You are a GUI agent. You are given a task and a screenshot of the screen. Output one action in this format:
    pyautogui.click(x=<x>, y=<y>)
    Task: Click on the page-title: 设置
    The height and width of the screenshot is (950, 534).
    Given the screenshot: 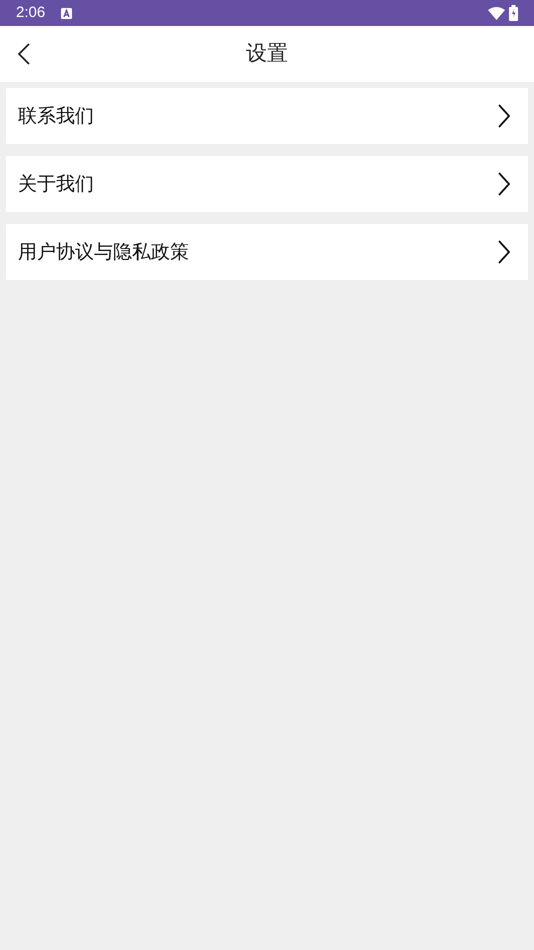 What is the action you would take?
    pyautogui.click(x=267, y=54)
    